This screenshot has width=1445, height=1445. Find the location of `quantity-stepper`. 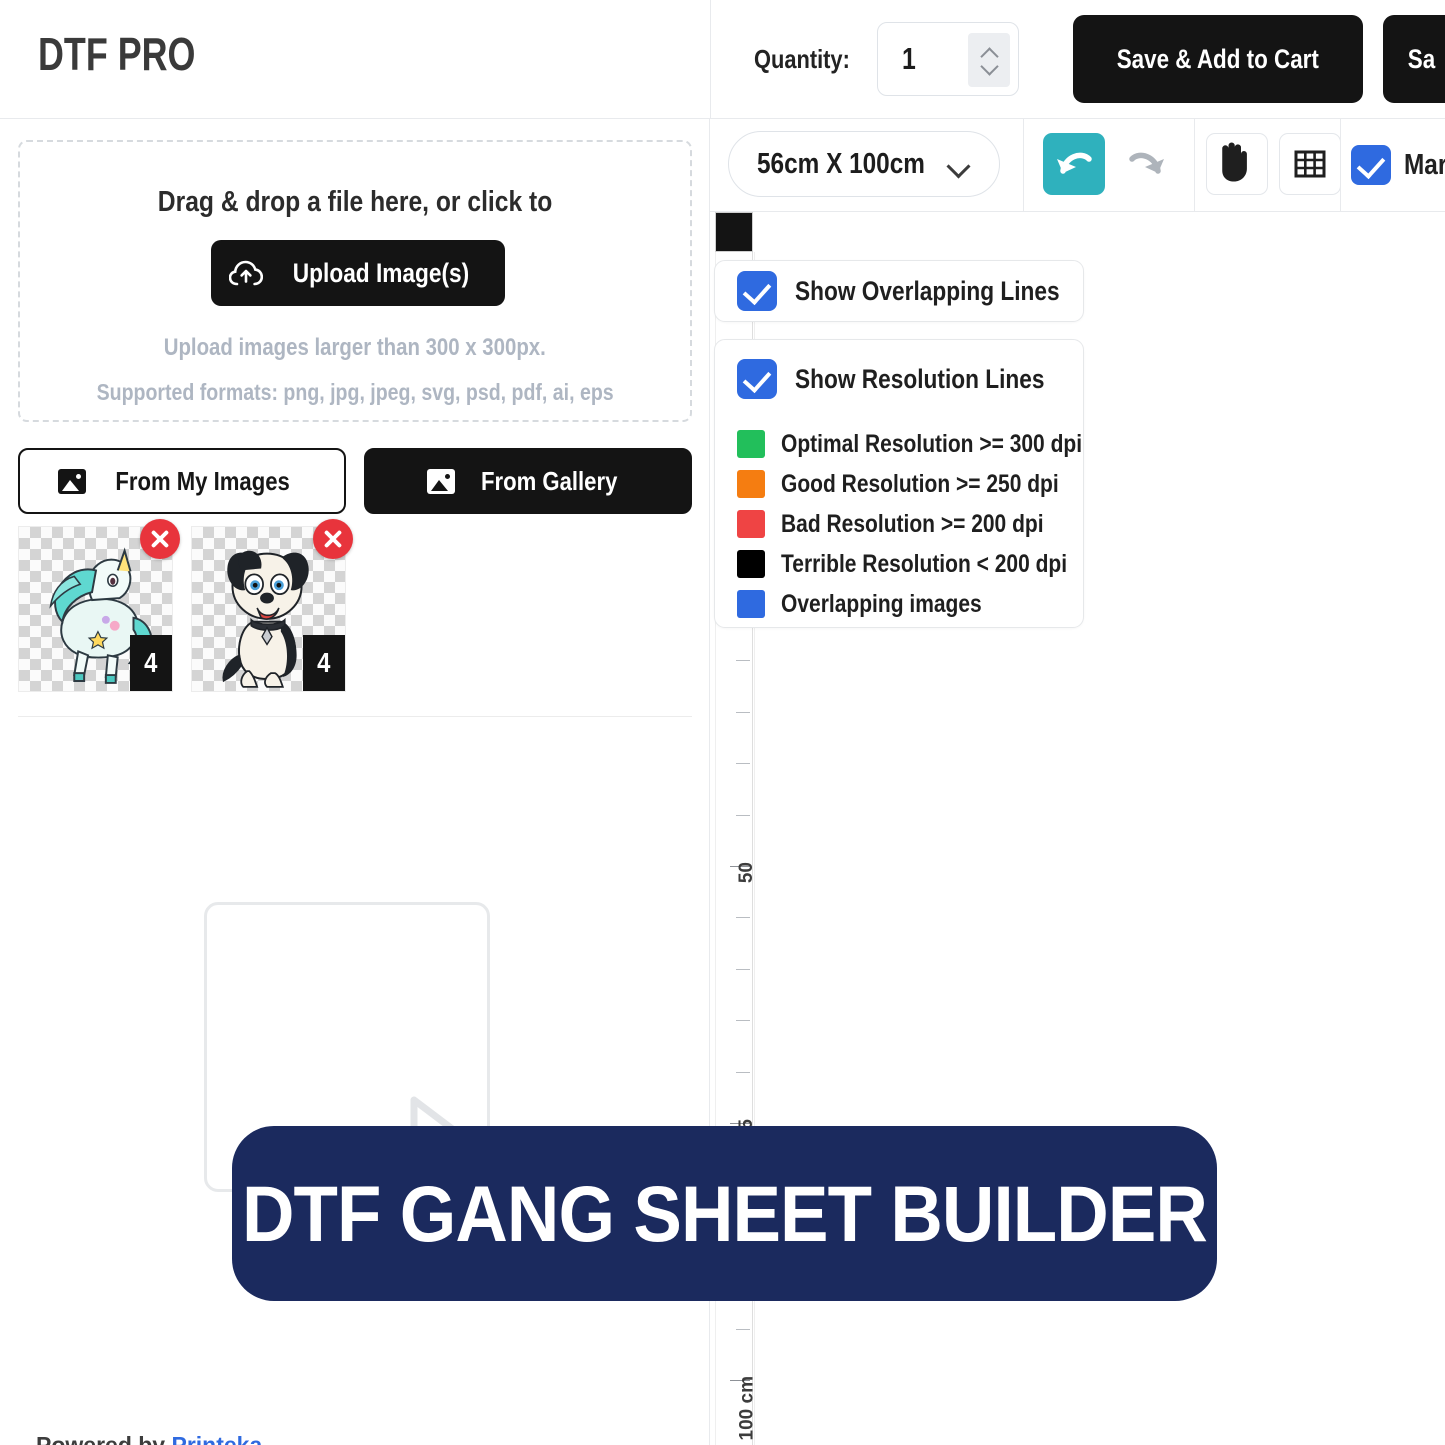

quantity-stepper is located at coordinates (989, 60).